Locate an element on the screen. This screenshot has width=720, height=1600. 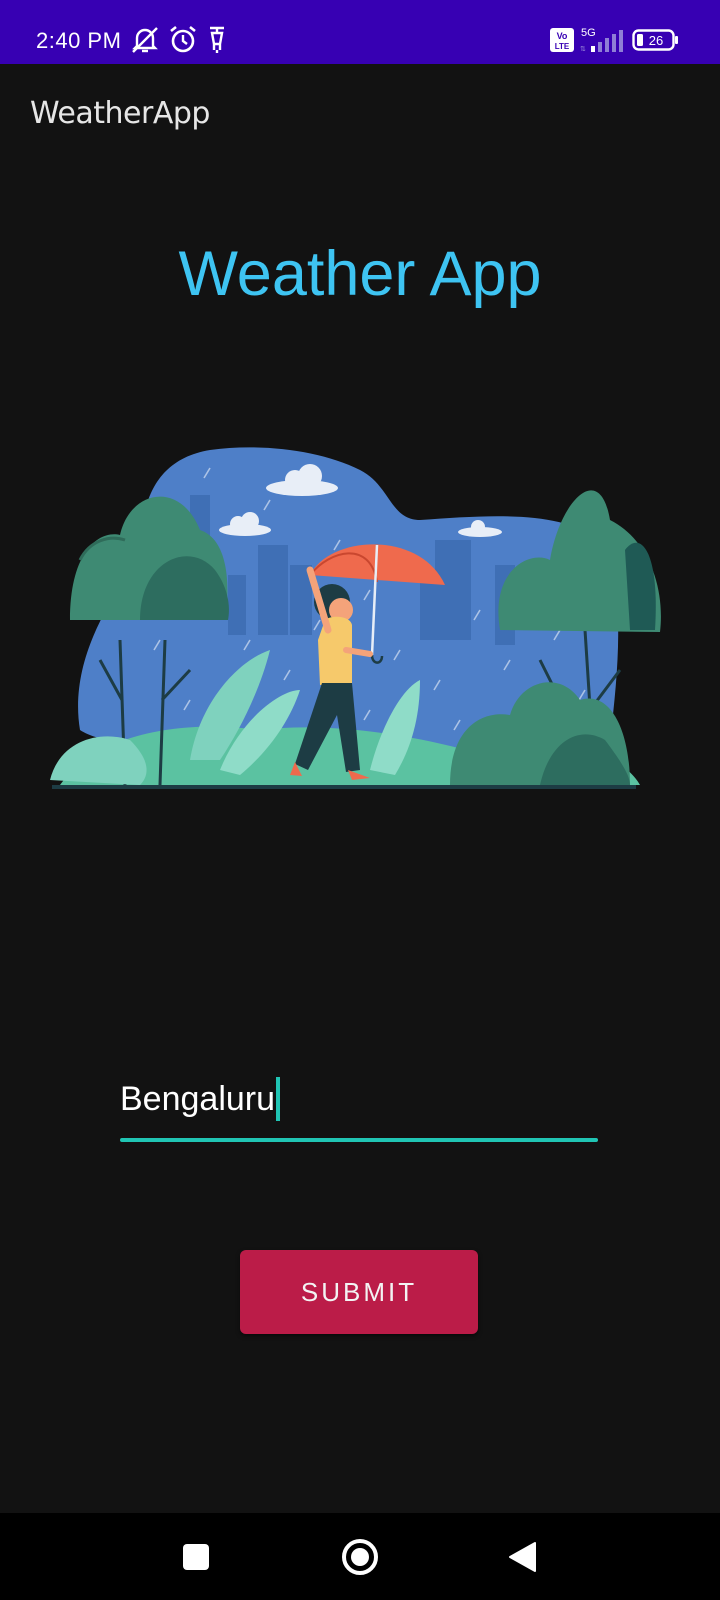
battery-level: 26 is located at coordinates (656, 40).